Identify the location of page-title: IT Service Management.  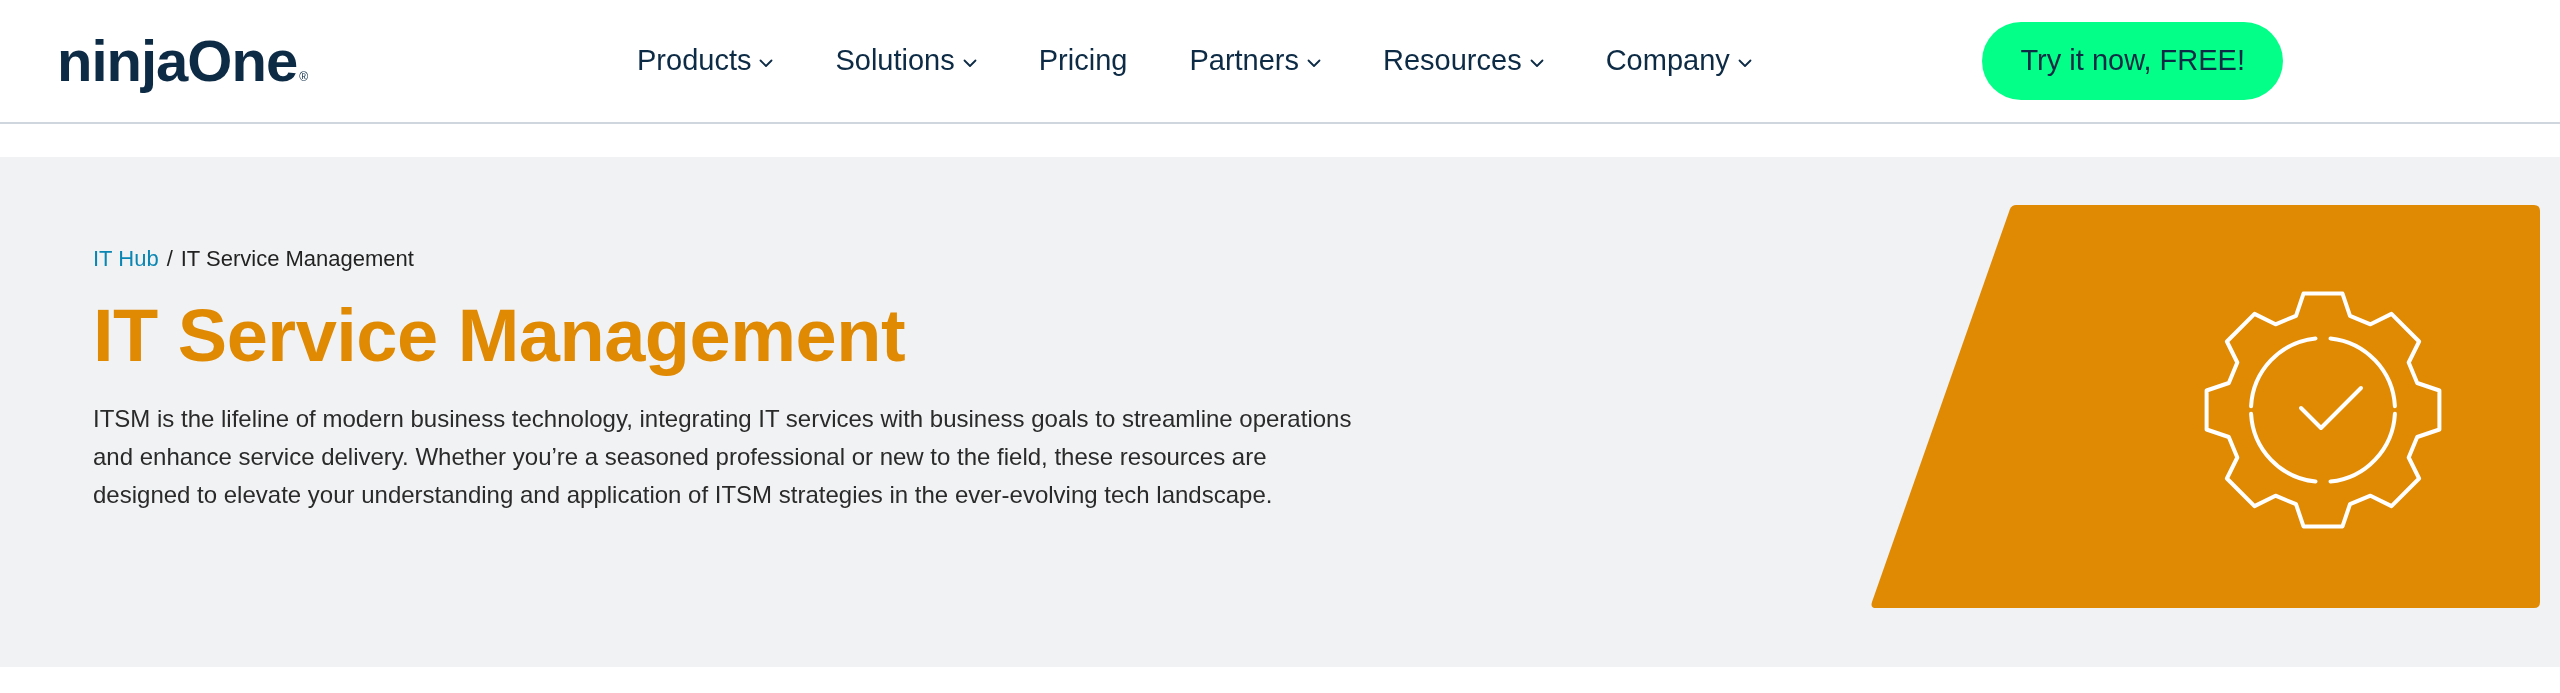
(500, 336).